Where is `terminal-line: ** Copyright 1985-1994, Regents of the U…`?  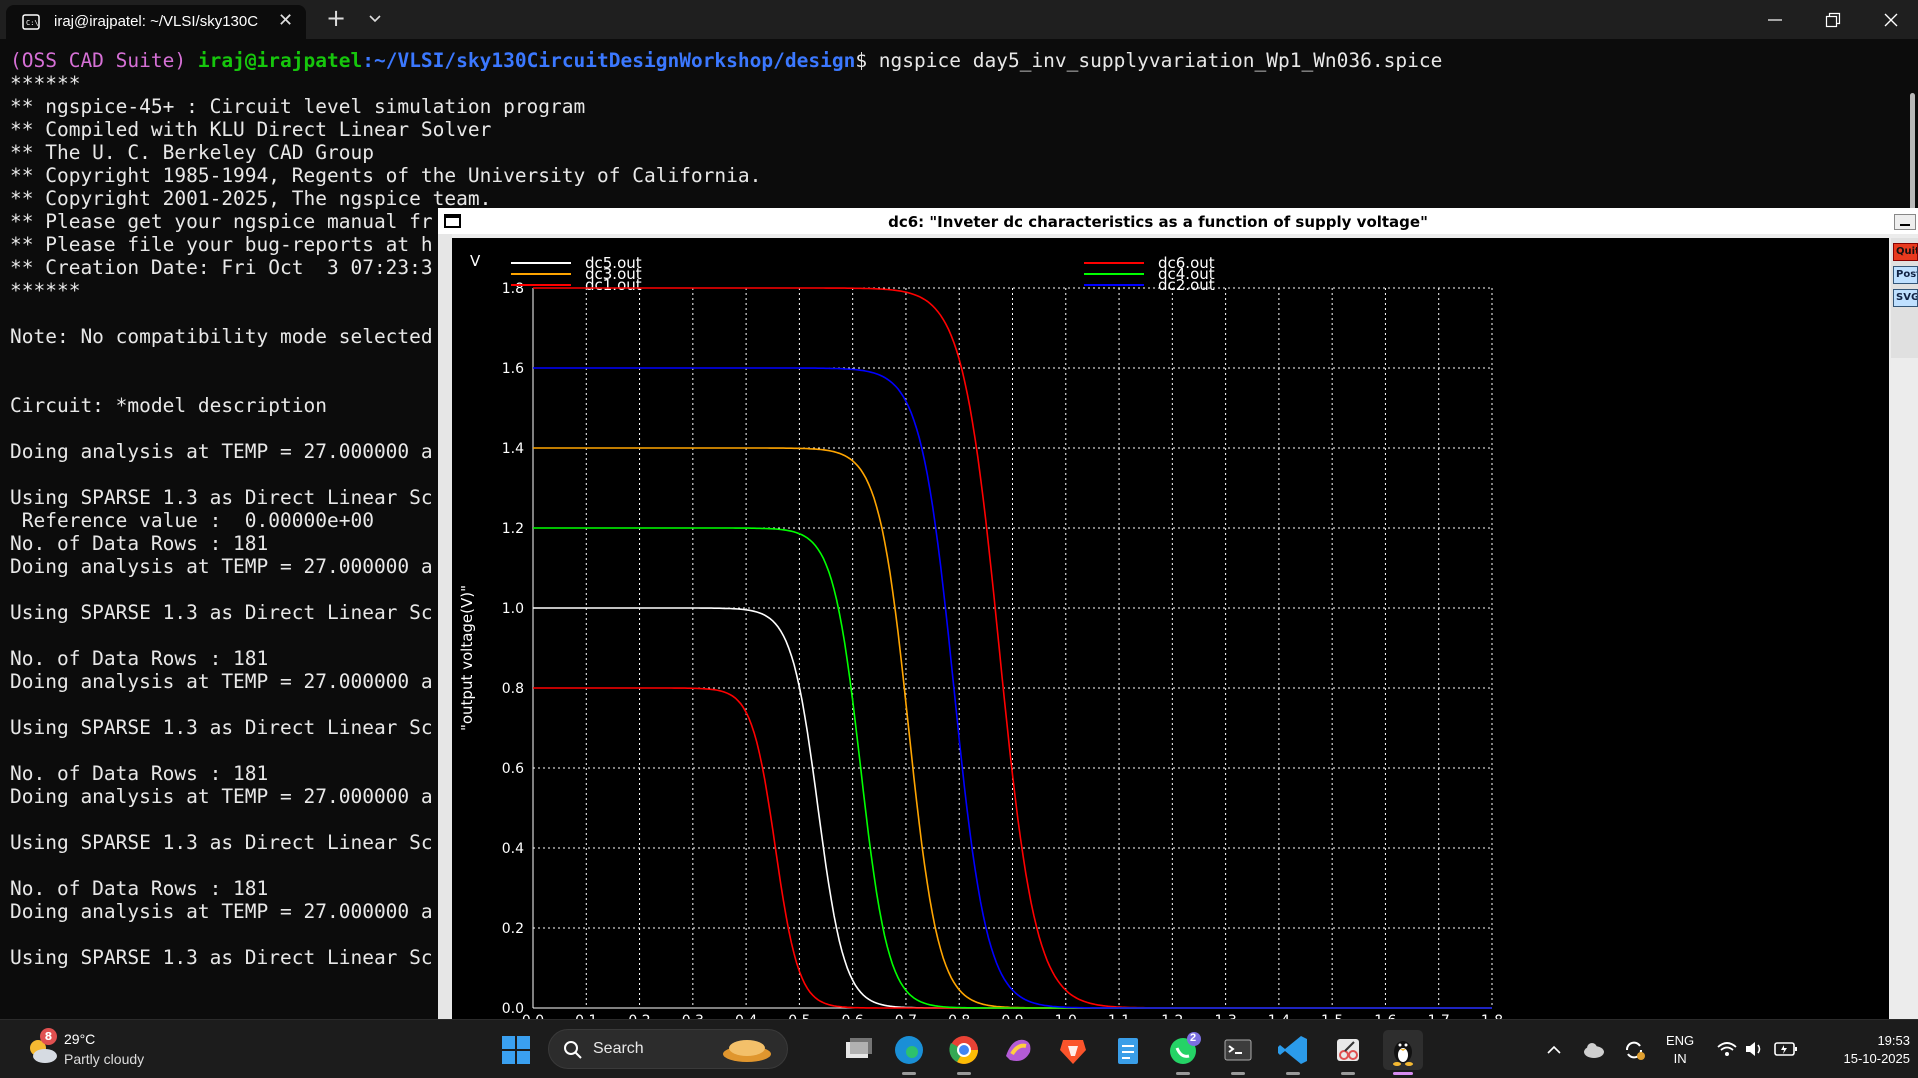 terminal-line: ** Copyright 1985-1994, Regents of the U… is located at coordinates (386, 175).